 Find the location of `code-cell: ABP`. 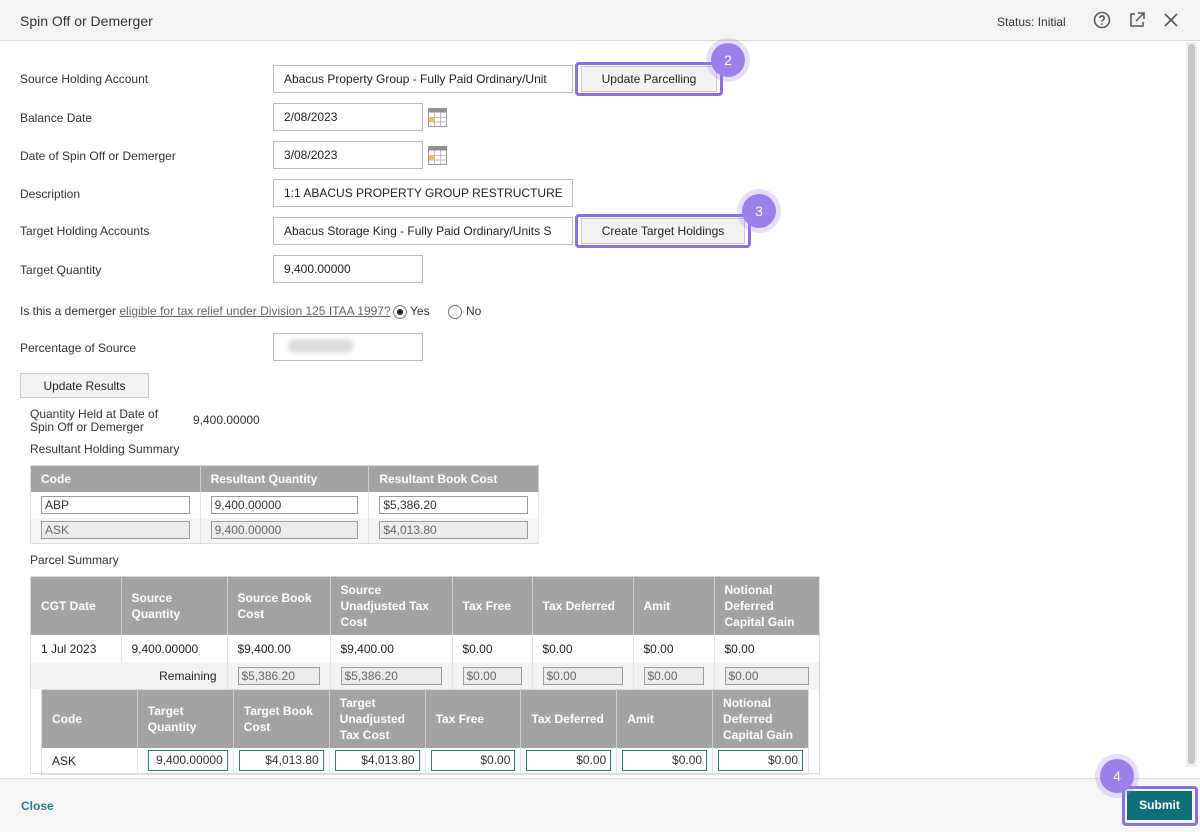

code-cell: ABP is located at coordinates (115, 504).